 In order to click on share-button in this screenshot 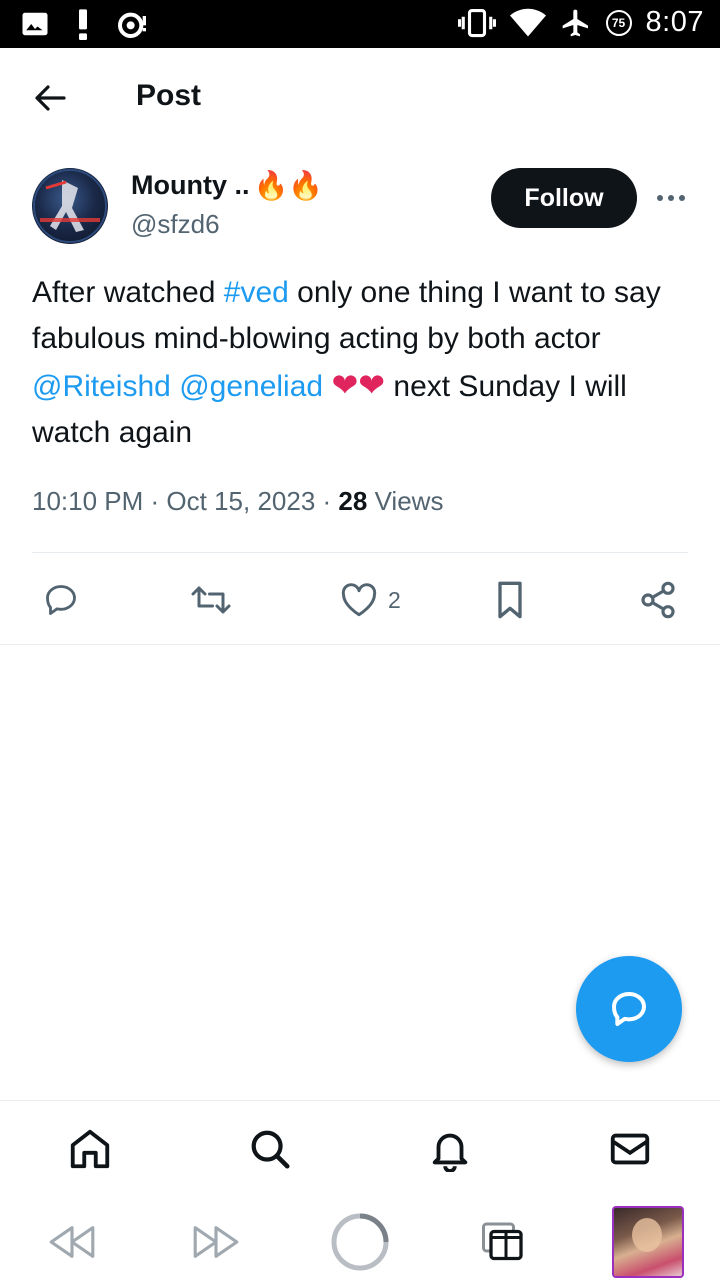, I will do `click(658, 600)`.